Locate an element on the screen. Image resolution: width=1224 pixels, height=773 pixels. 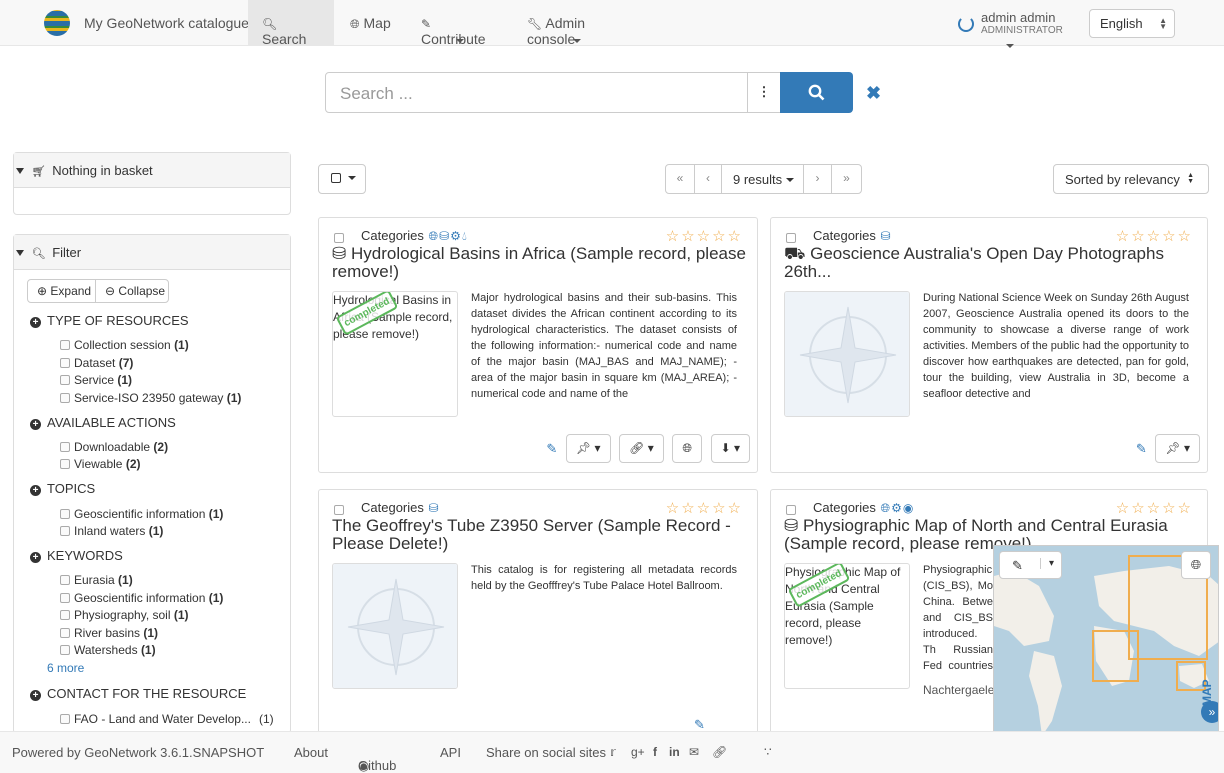
facet-type-of-resources: + TYPE OF RESOURCES is located at coordinates (109, 320).